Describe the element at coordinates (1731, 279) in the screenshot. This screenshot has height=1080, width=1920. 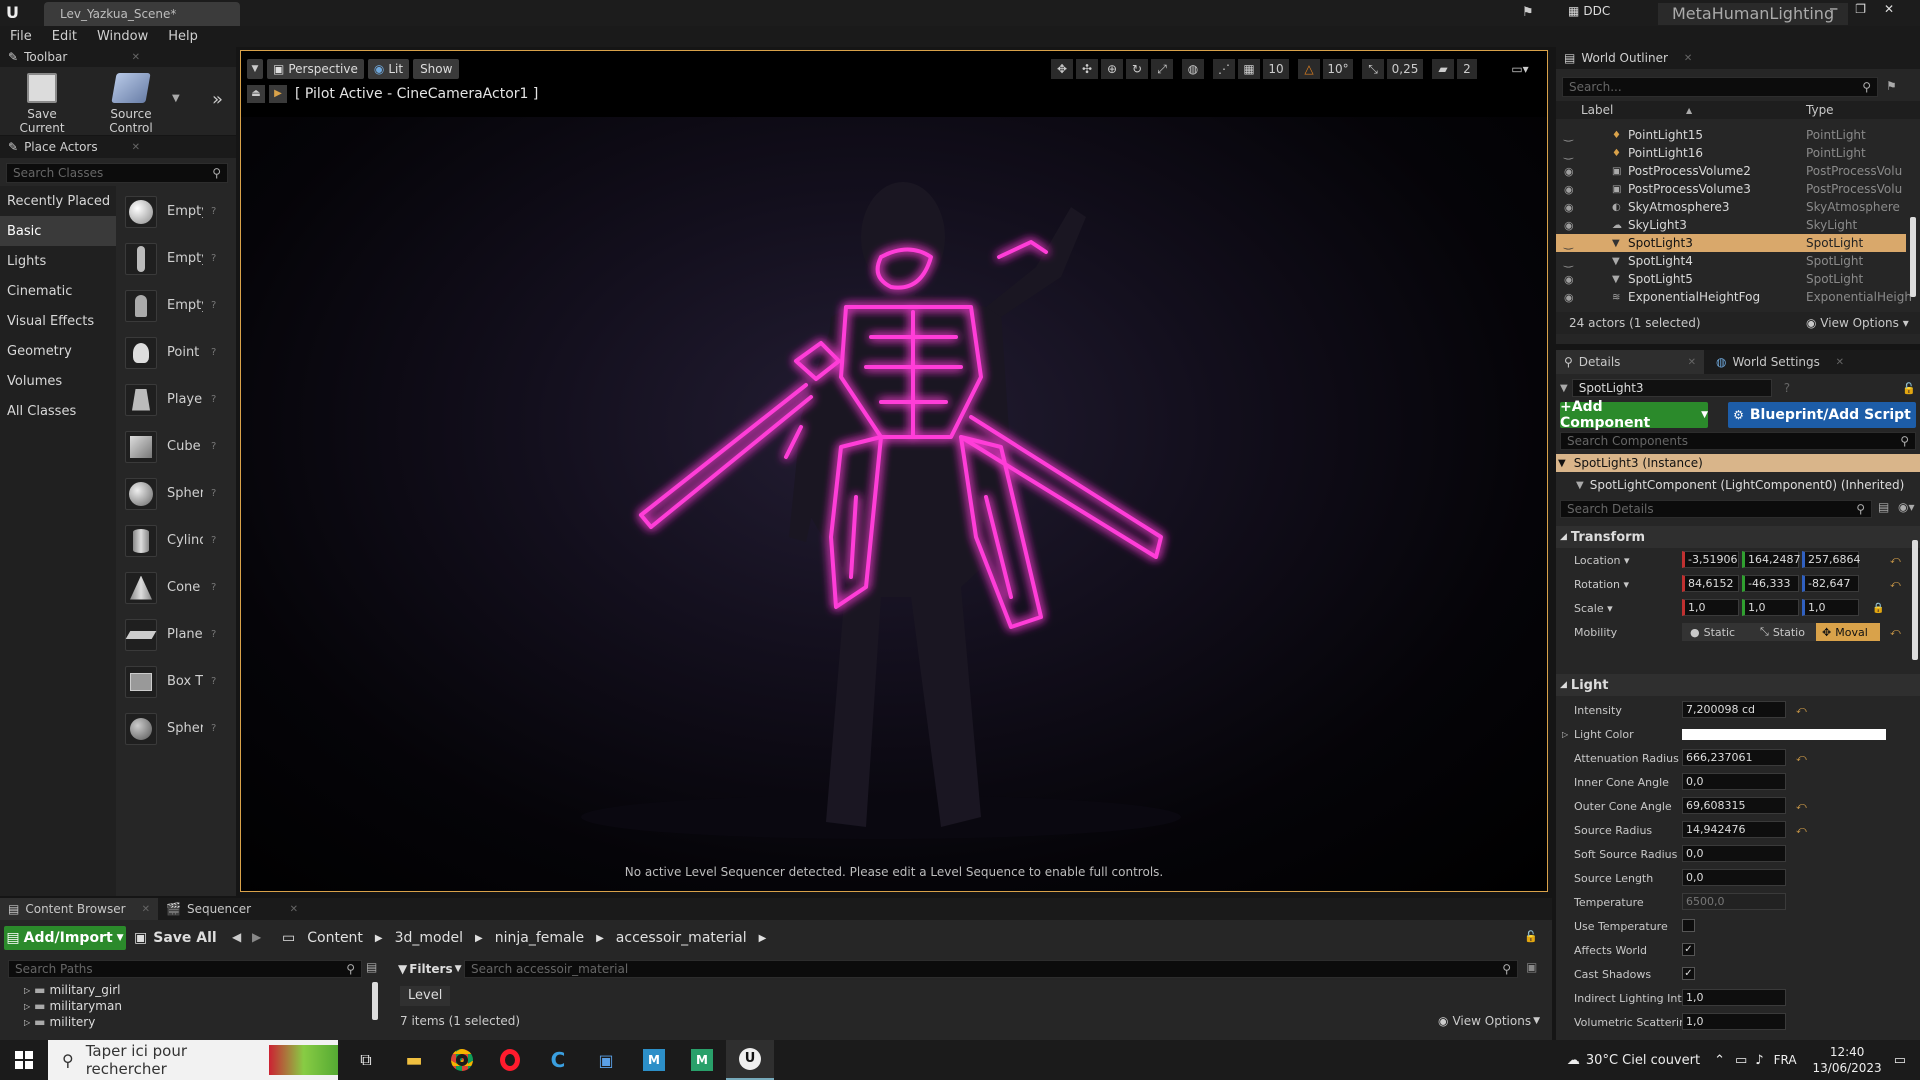
I see `outliner-row: ◉ ▼ SpotLight5 SpotLight` at that location.